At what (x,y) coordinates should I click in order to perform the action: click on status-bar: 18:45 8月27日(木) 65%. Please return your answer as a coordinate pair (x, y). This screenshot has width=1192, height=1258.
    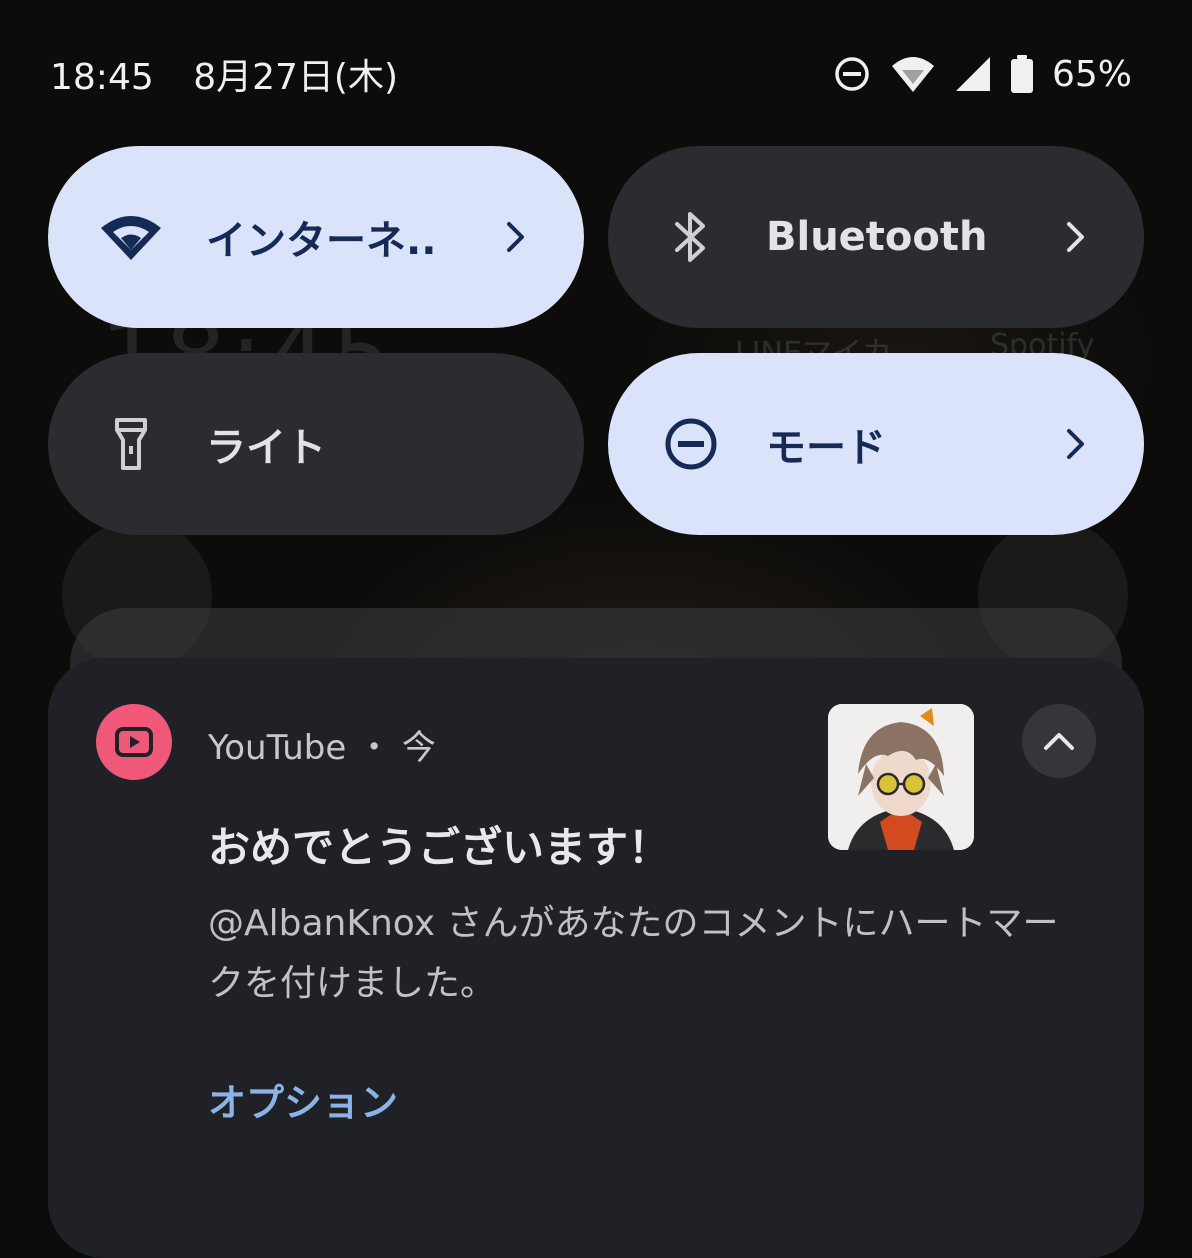
    Looking at the image, I should click on (591, 74).